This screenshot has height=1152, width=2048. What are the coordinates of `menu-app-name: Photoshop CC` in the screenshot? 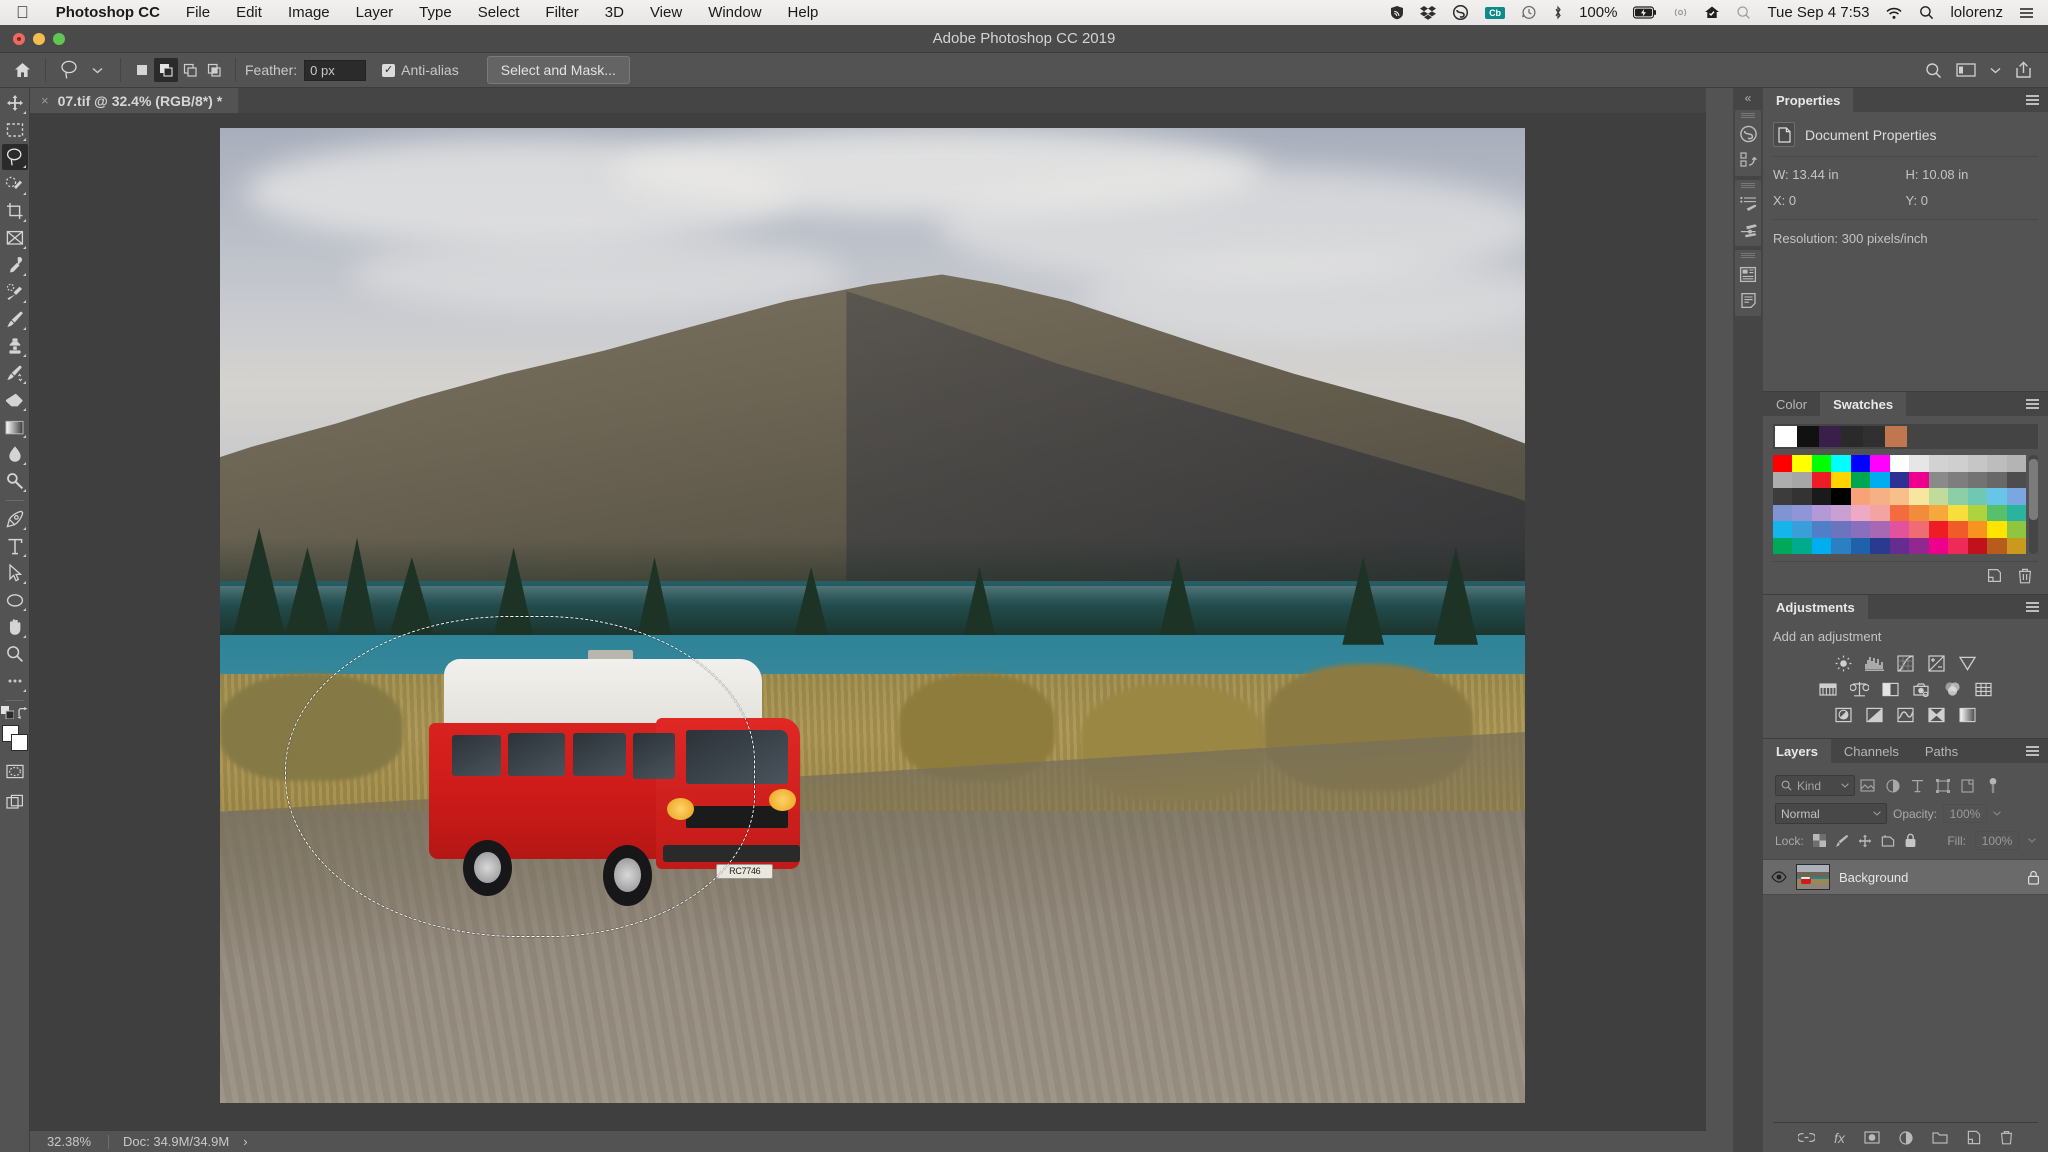 It's located at (108, 12).